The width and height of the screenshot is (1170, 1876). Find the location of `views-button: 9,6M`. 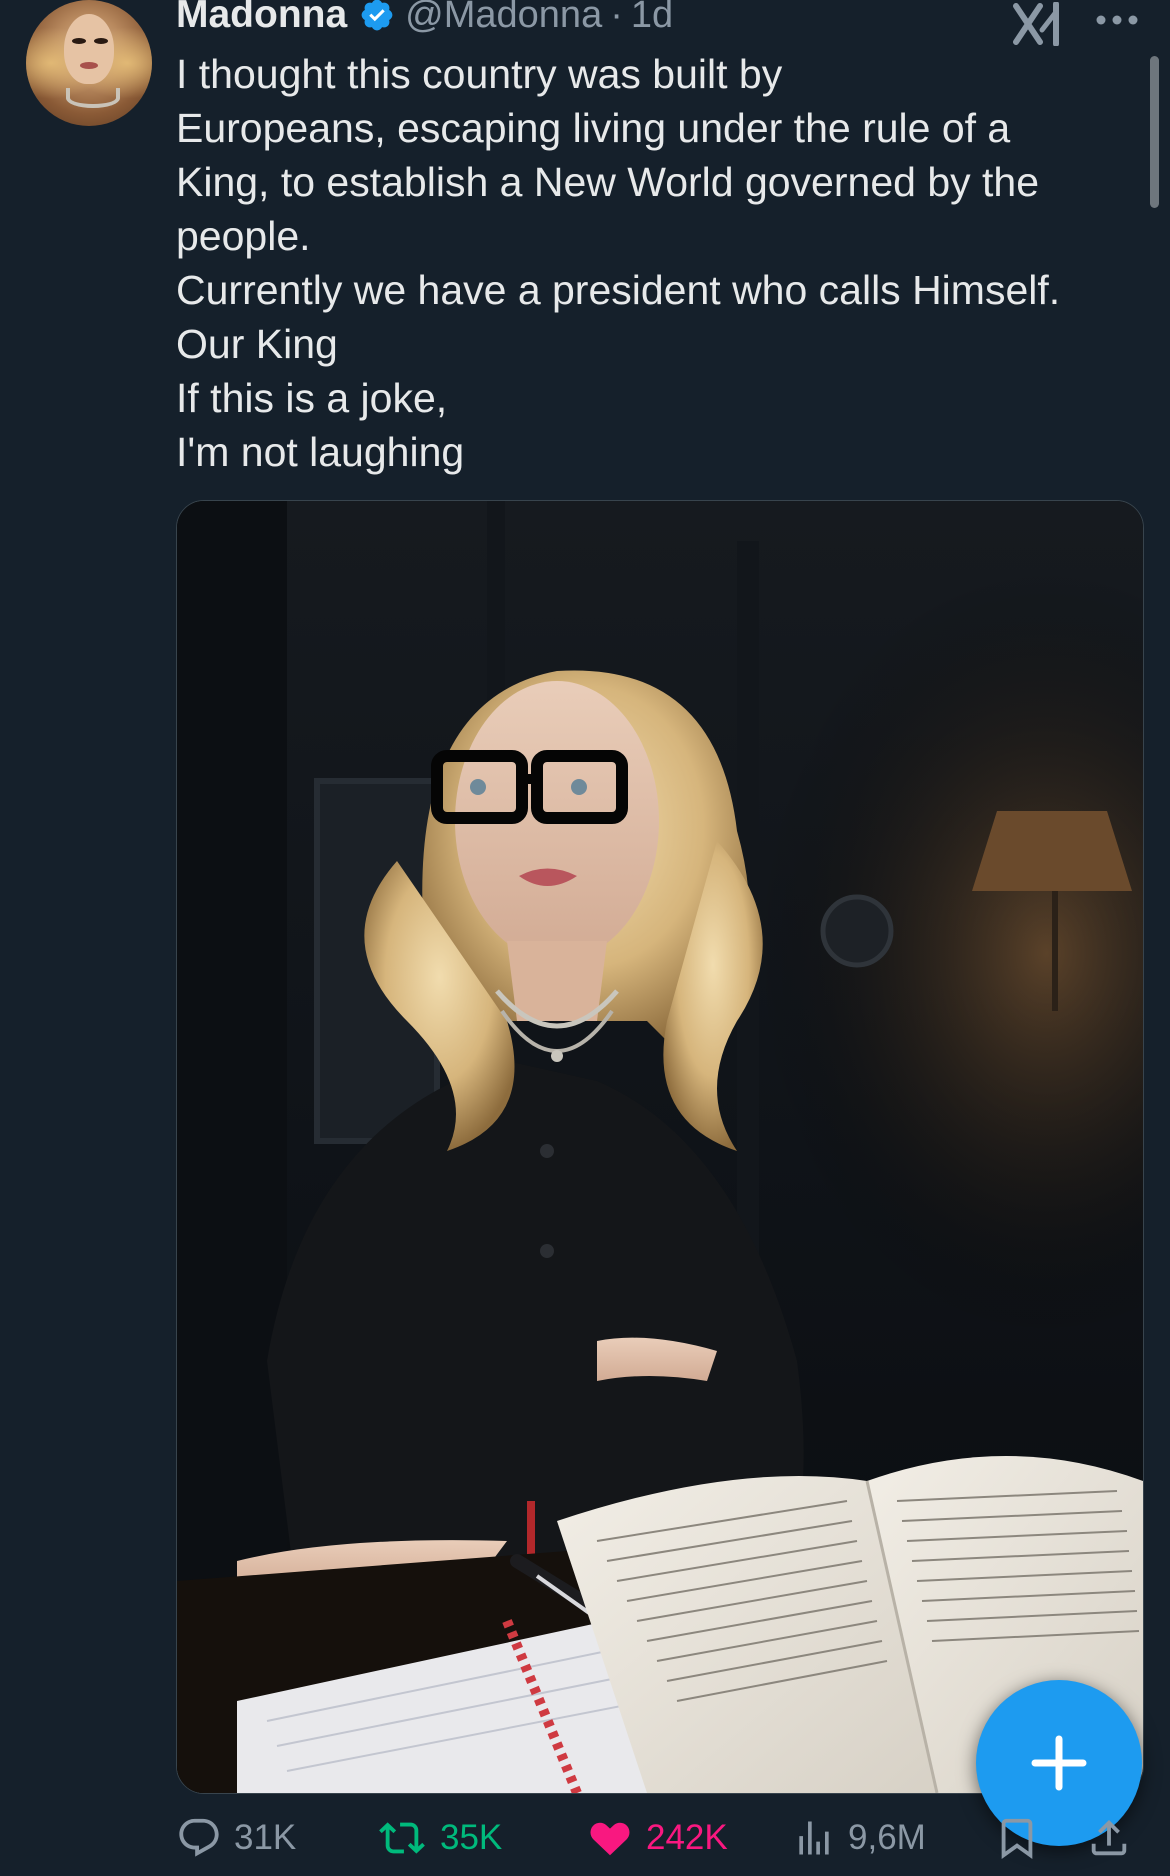

views-button: 9,6M is located at coordinates (859, 1838).